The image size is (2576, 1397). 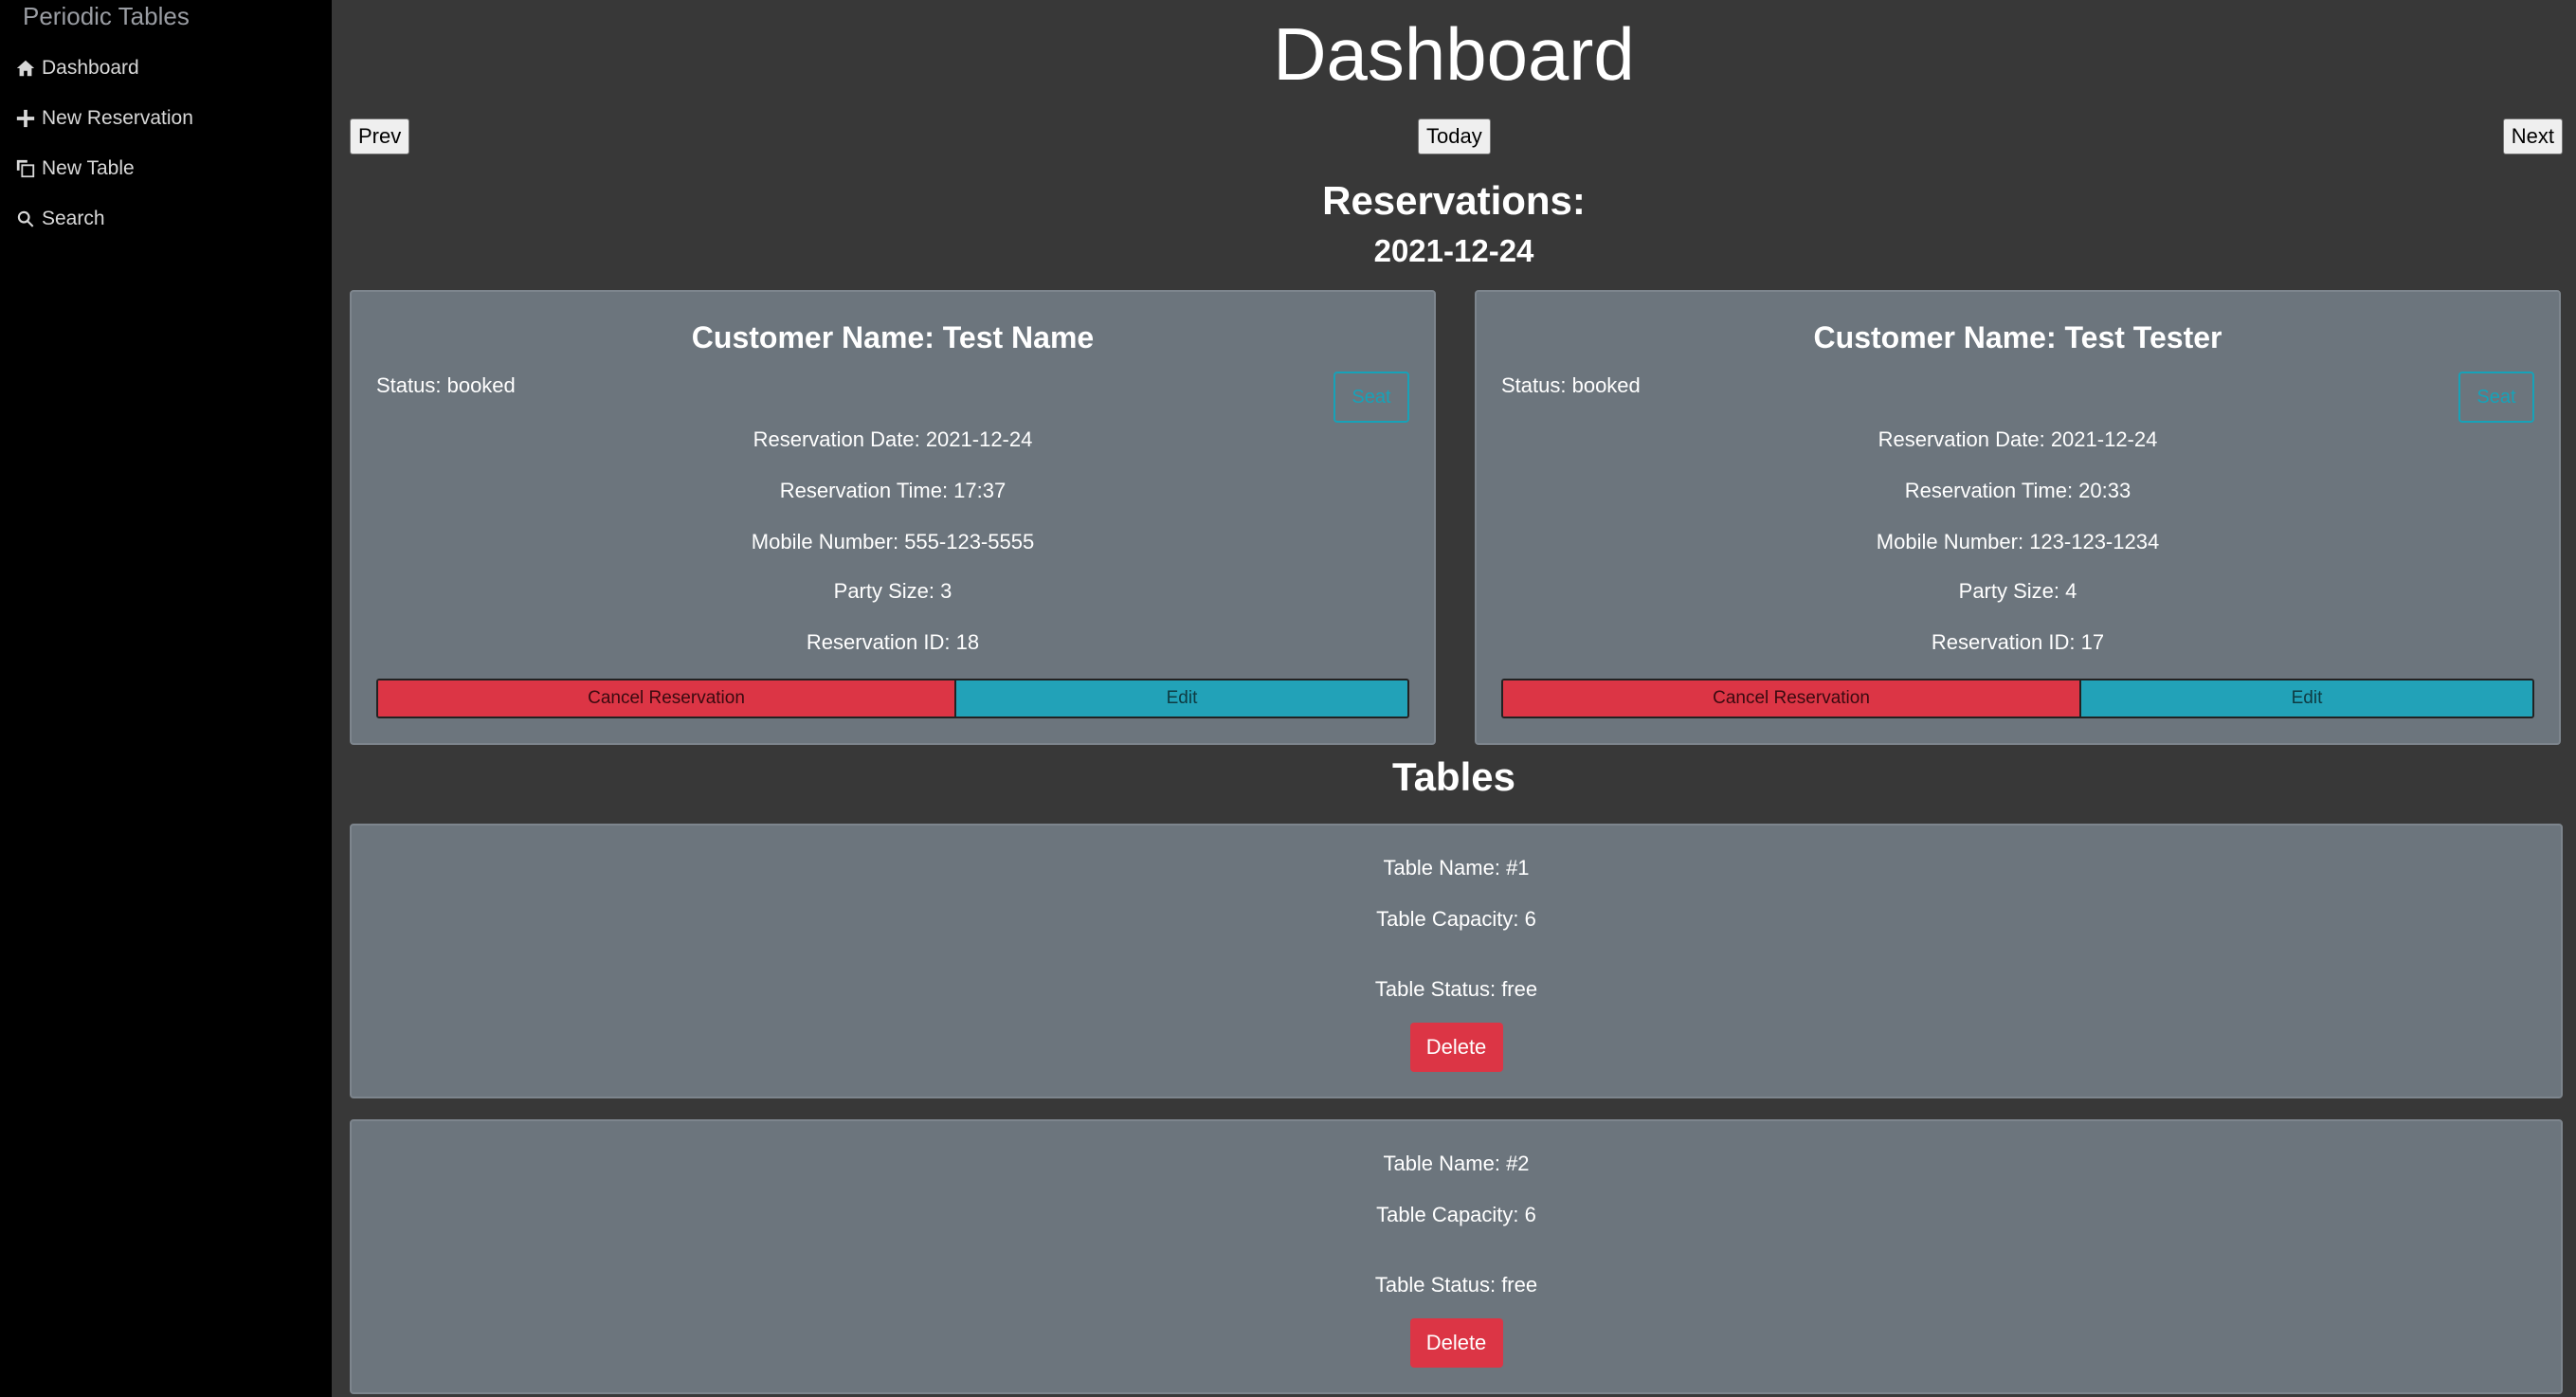 I want to click on sidebar-item-label: New Table, so click(x=88, y=168).